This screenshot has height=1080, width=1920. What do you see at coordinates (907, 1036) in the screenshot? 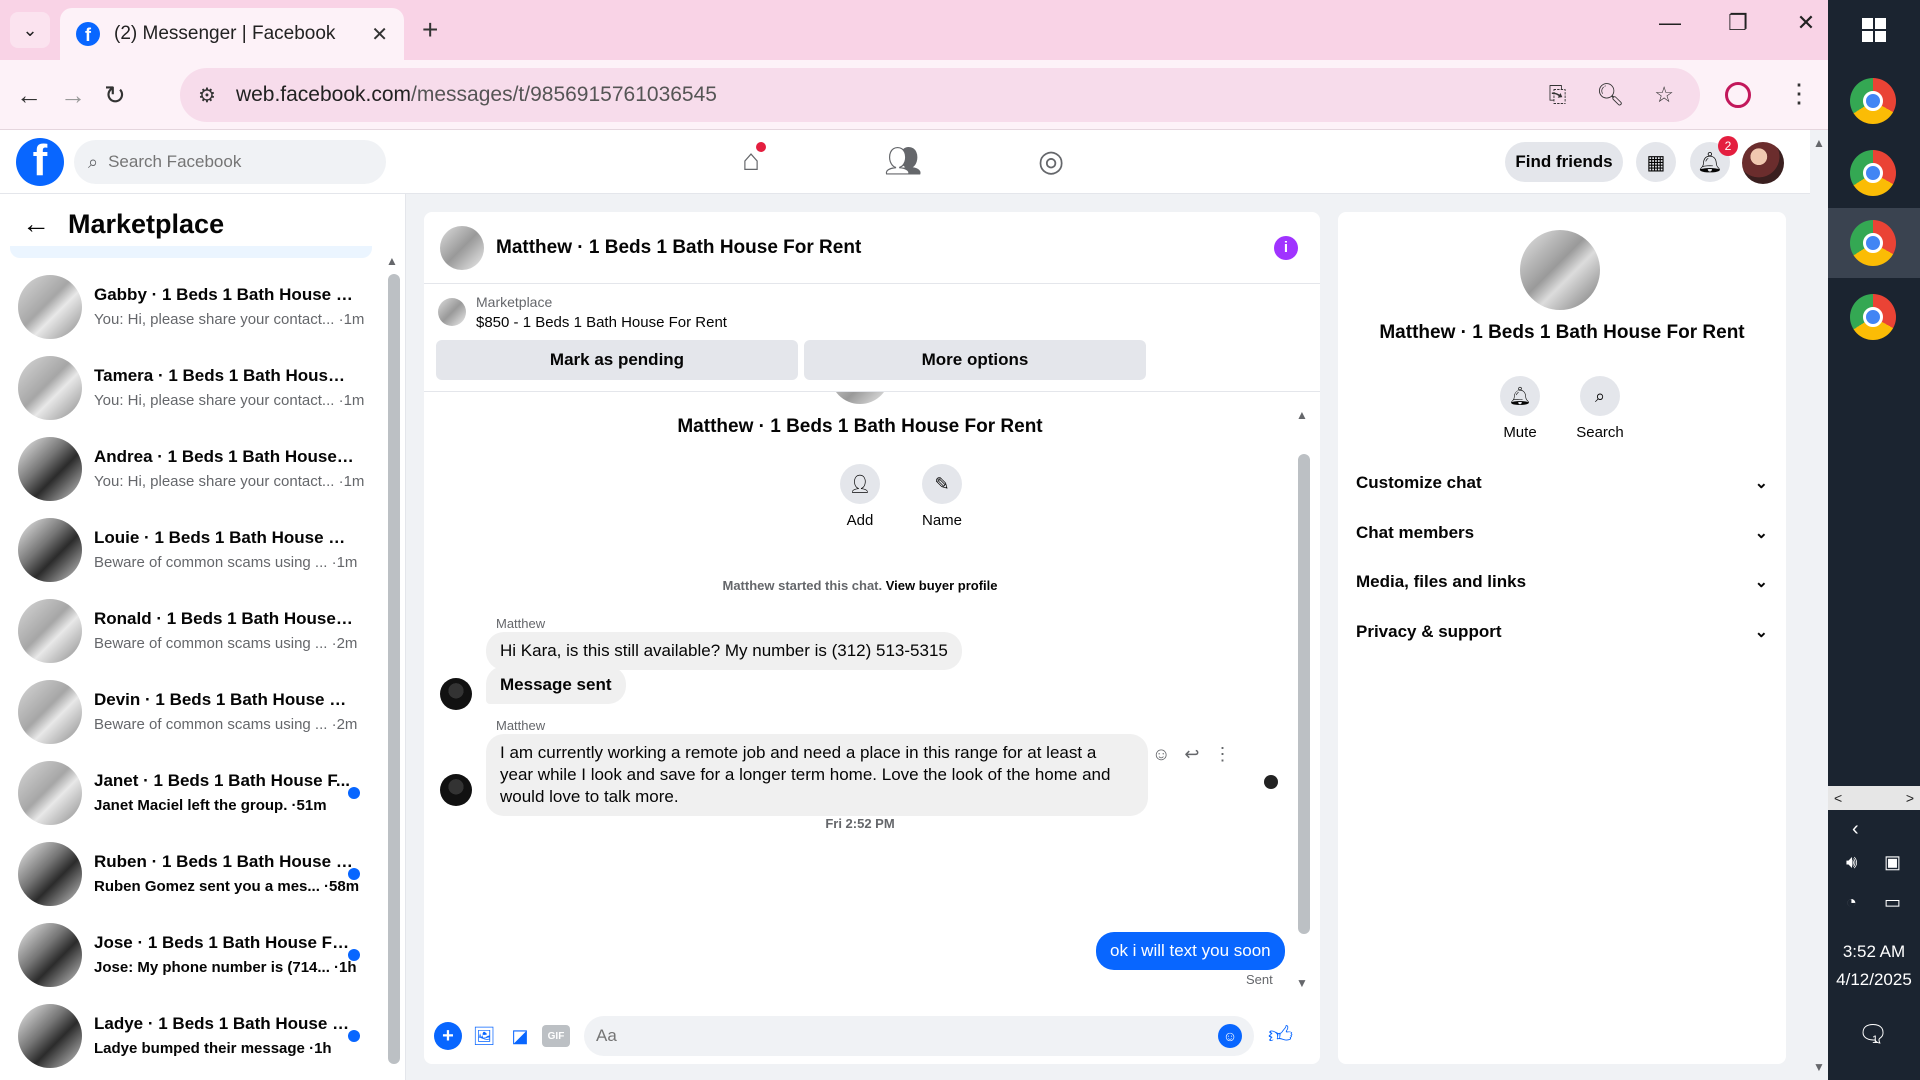
I see `message-input` at bounding box center [907, 1036].